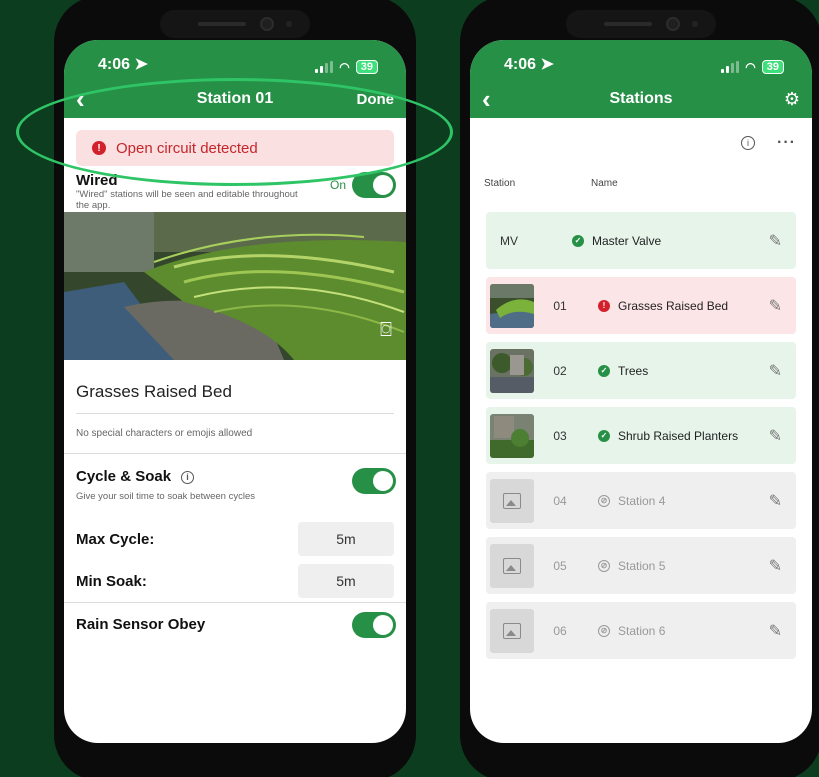  I want to click on wired-label: Wired, so click(97, 180).